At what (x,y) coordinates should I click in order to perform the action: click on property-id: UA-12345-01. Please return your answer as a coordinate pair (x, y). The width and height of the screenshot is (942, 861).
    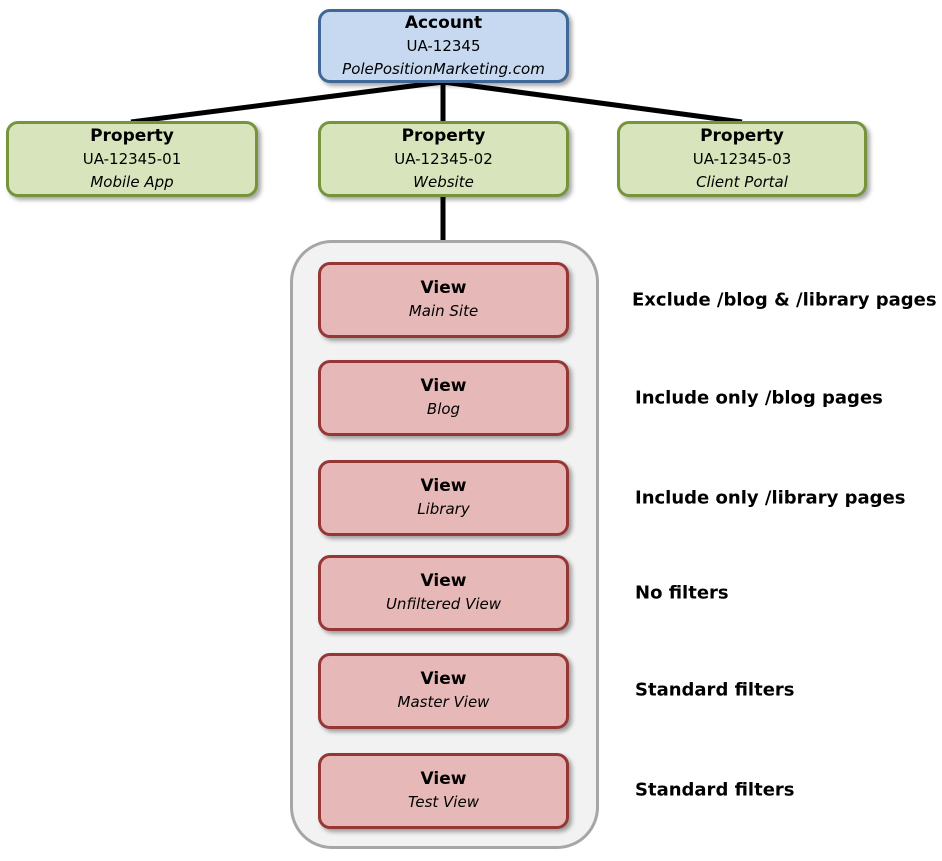
    Looking at the image, I should click on (132, 158).